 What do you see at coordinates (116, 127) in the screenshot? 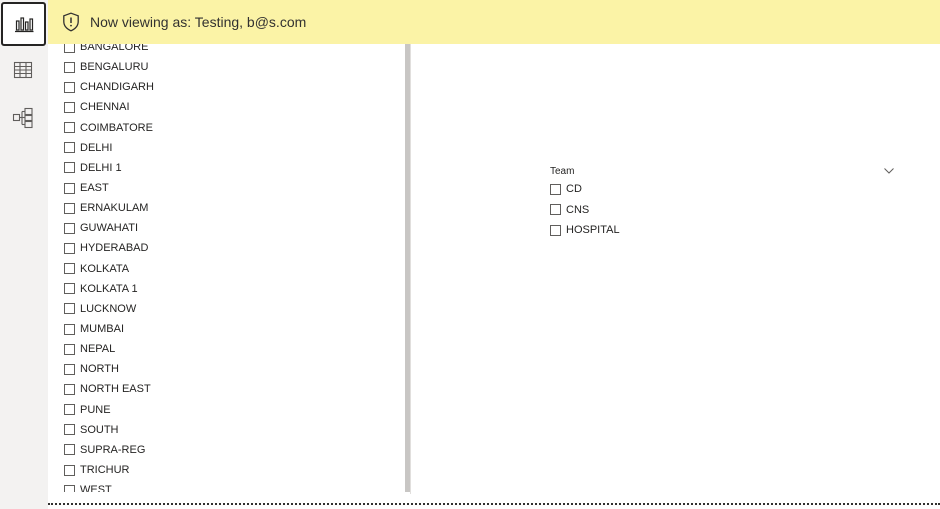
I see `city-slicer-item-label: COIMBATORE` at bounding box center [116, 127].